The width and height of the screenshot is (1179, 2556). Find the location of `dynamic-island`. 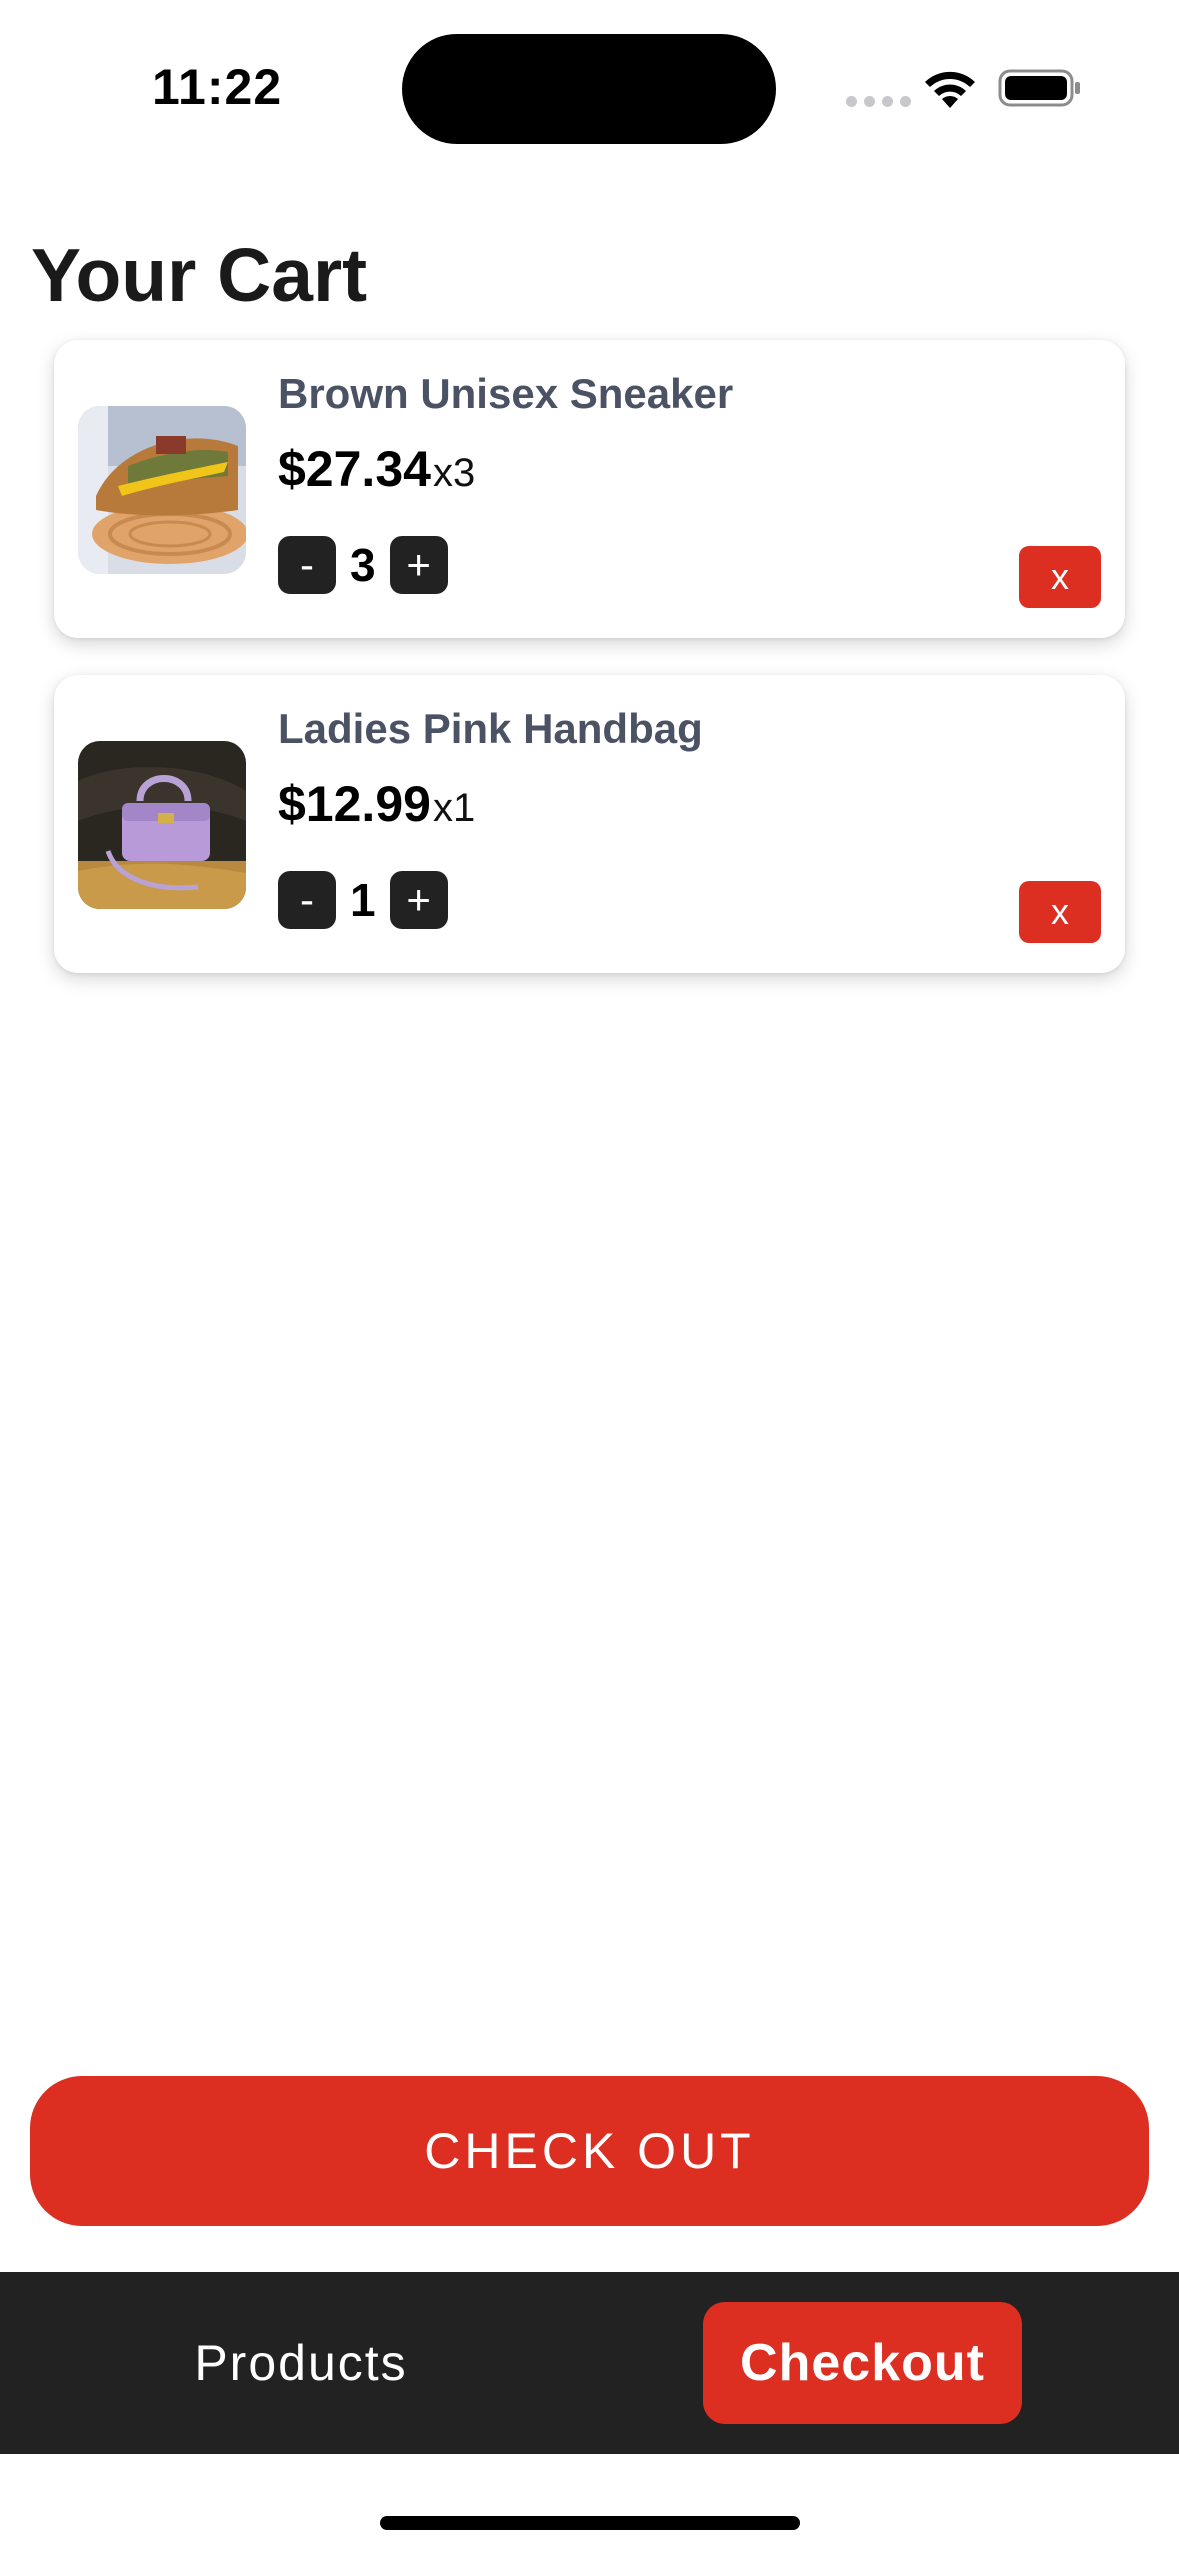

dynamic-island is located at coordinates (589, 89).